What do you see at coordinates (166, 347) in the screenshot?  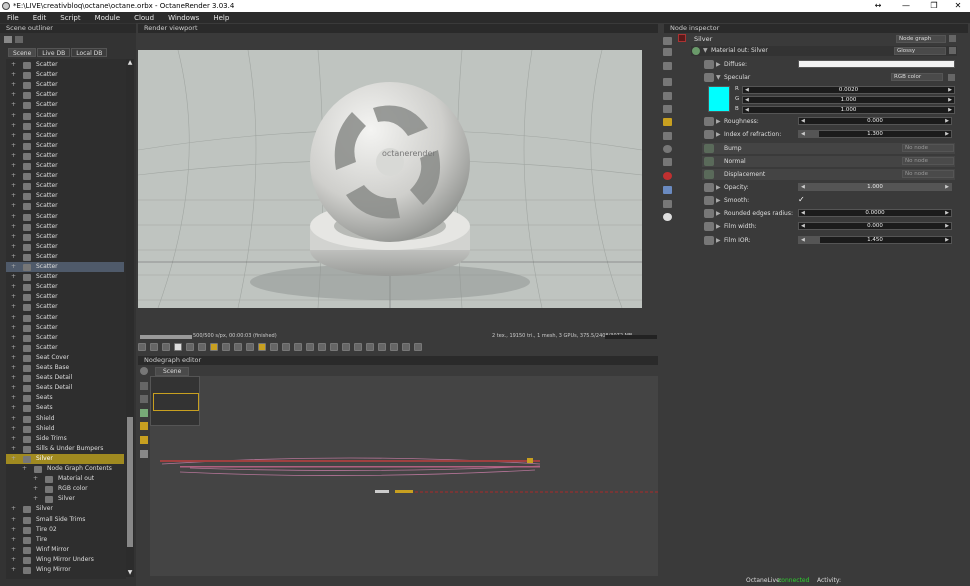 I see `color-picker-icon` at bounding box center [166, 347].